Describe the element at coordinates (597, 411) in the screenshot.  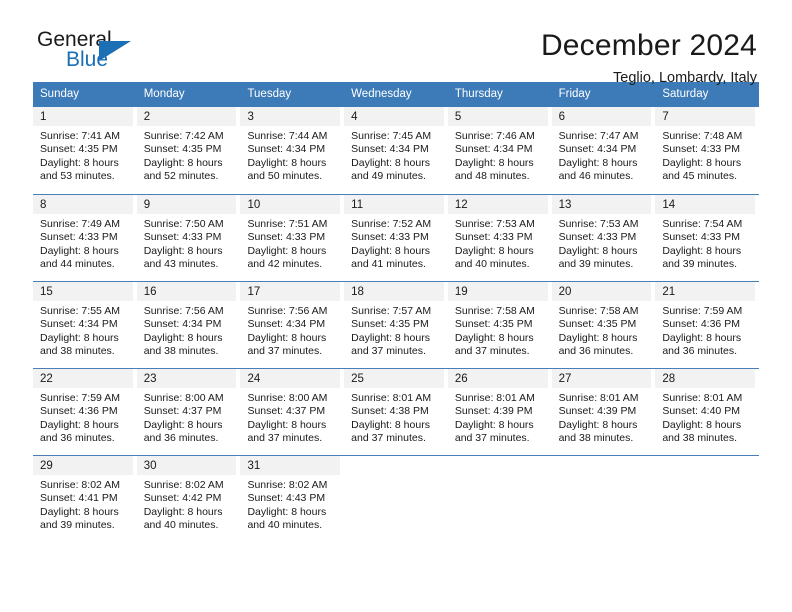
I see `day-sunset-text: Sunset: 4:39 PM` at that location.